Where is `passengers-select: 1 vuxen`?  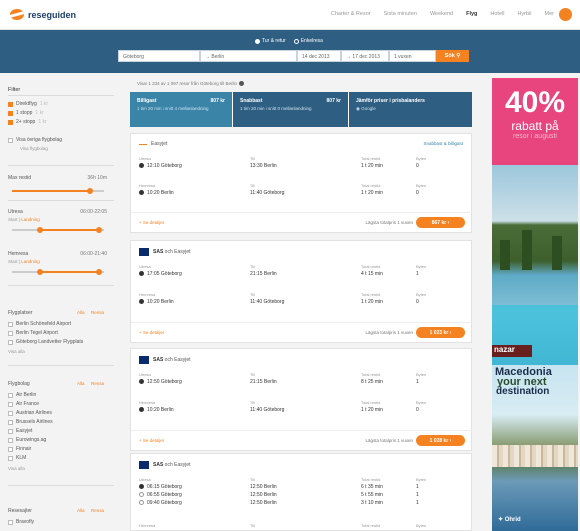 passengers-select: 1 vuxen is located at coordinates (412, 56).